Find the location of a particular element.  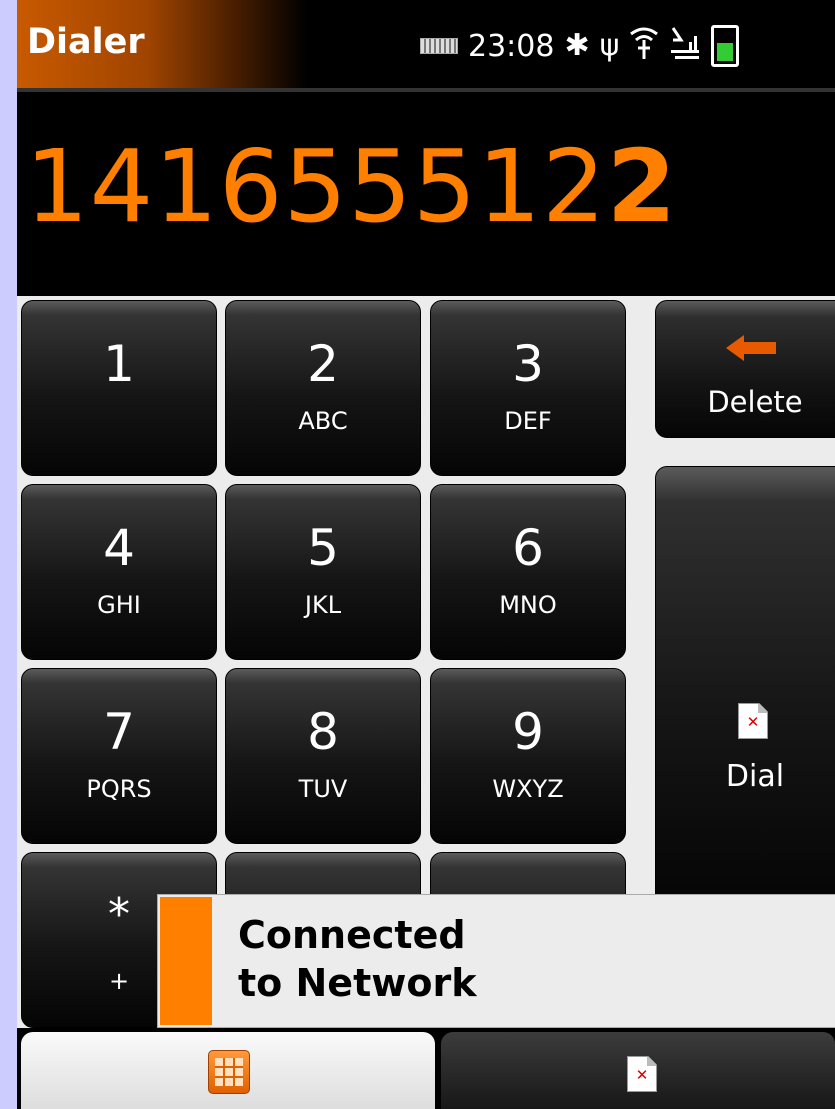

key-letters: ABC is located at coordinates (323, 421).